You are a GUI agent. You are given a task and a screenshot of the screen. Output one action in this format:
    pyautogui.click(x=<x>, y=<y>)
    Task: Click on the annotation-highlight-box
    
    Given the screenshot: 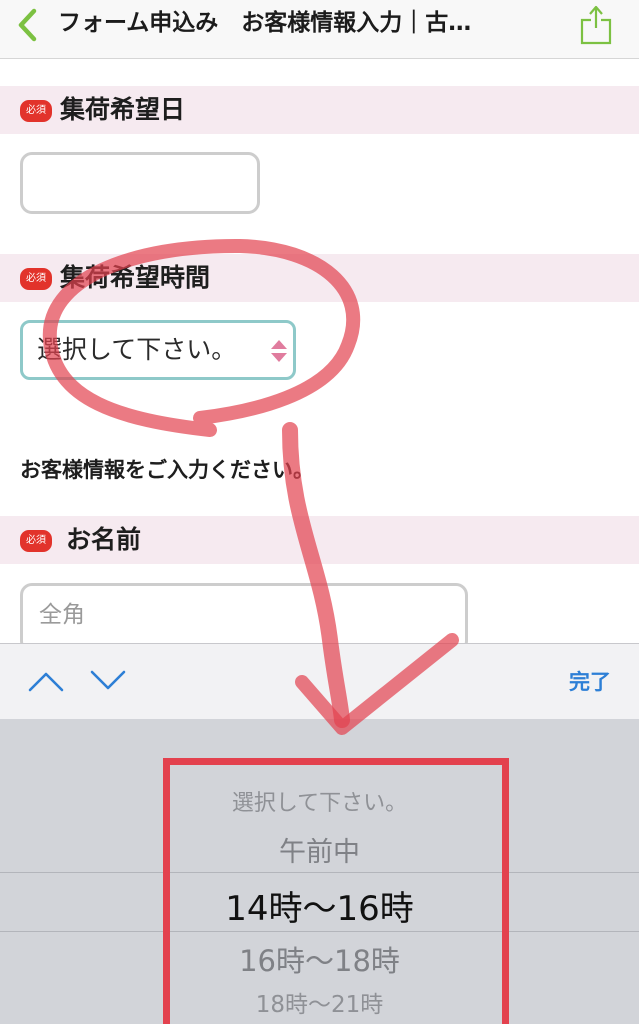 What is the action you would take?
    pyautogui.click(x=336, y=891)
    